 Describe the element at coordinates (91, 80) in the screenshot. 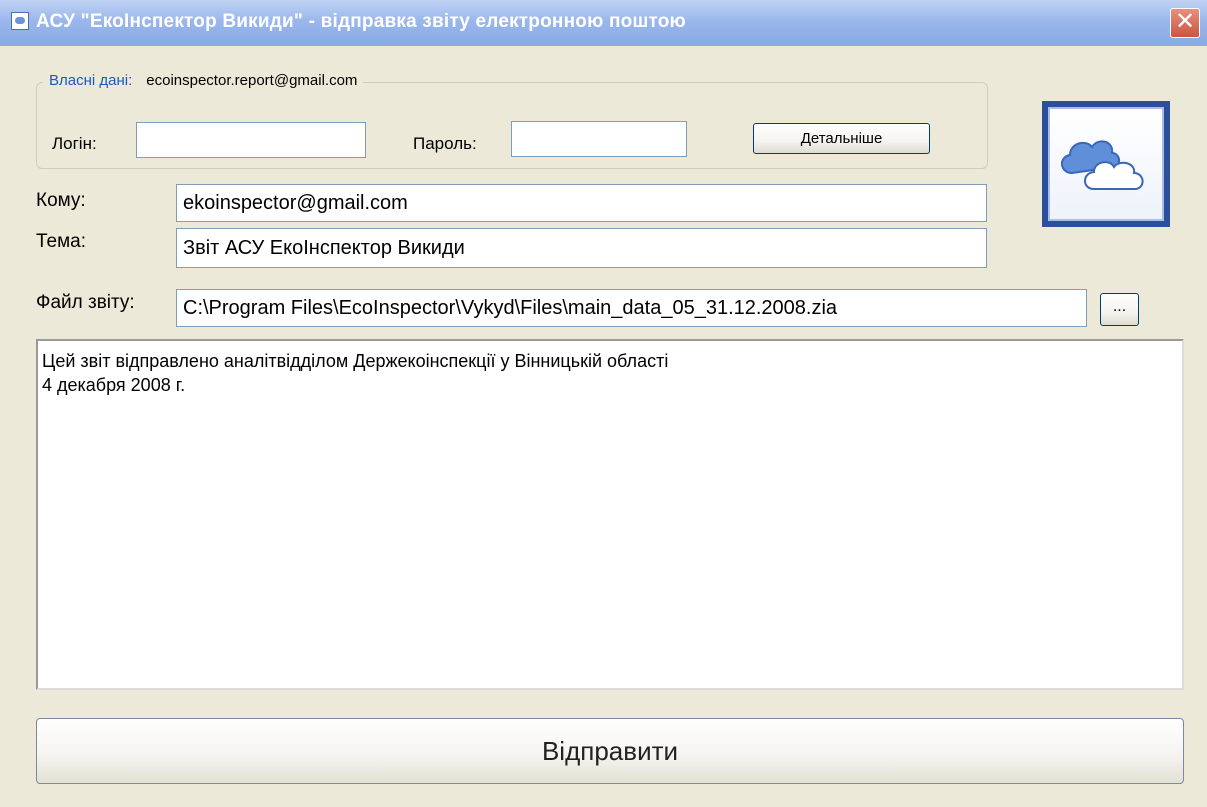

I see `own-data-label: Власні дані:` at that location.